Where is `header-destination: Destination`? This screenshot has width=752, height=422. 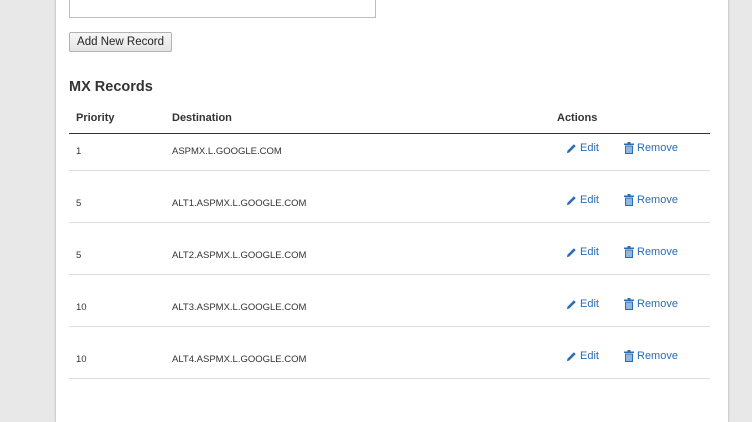 header-destination: Destination is located at coordinates (202, 118).